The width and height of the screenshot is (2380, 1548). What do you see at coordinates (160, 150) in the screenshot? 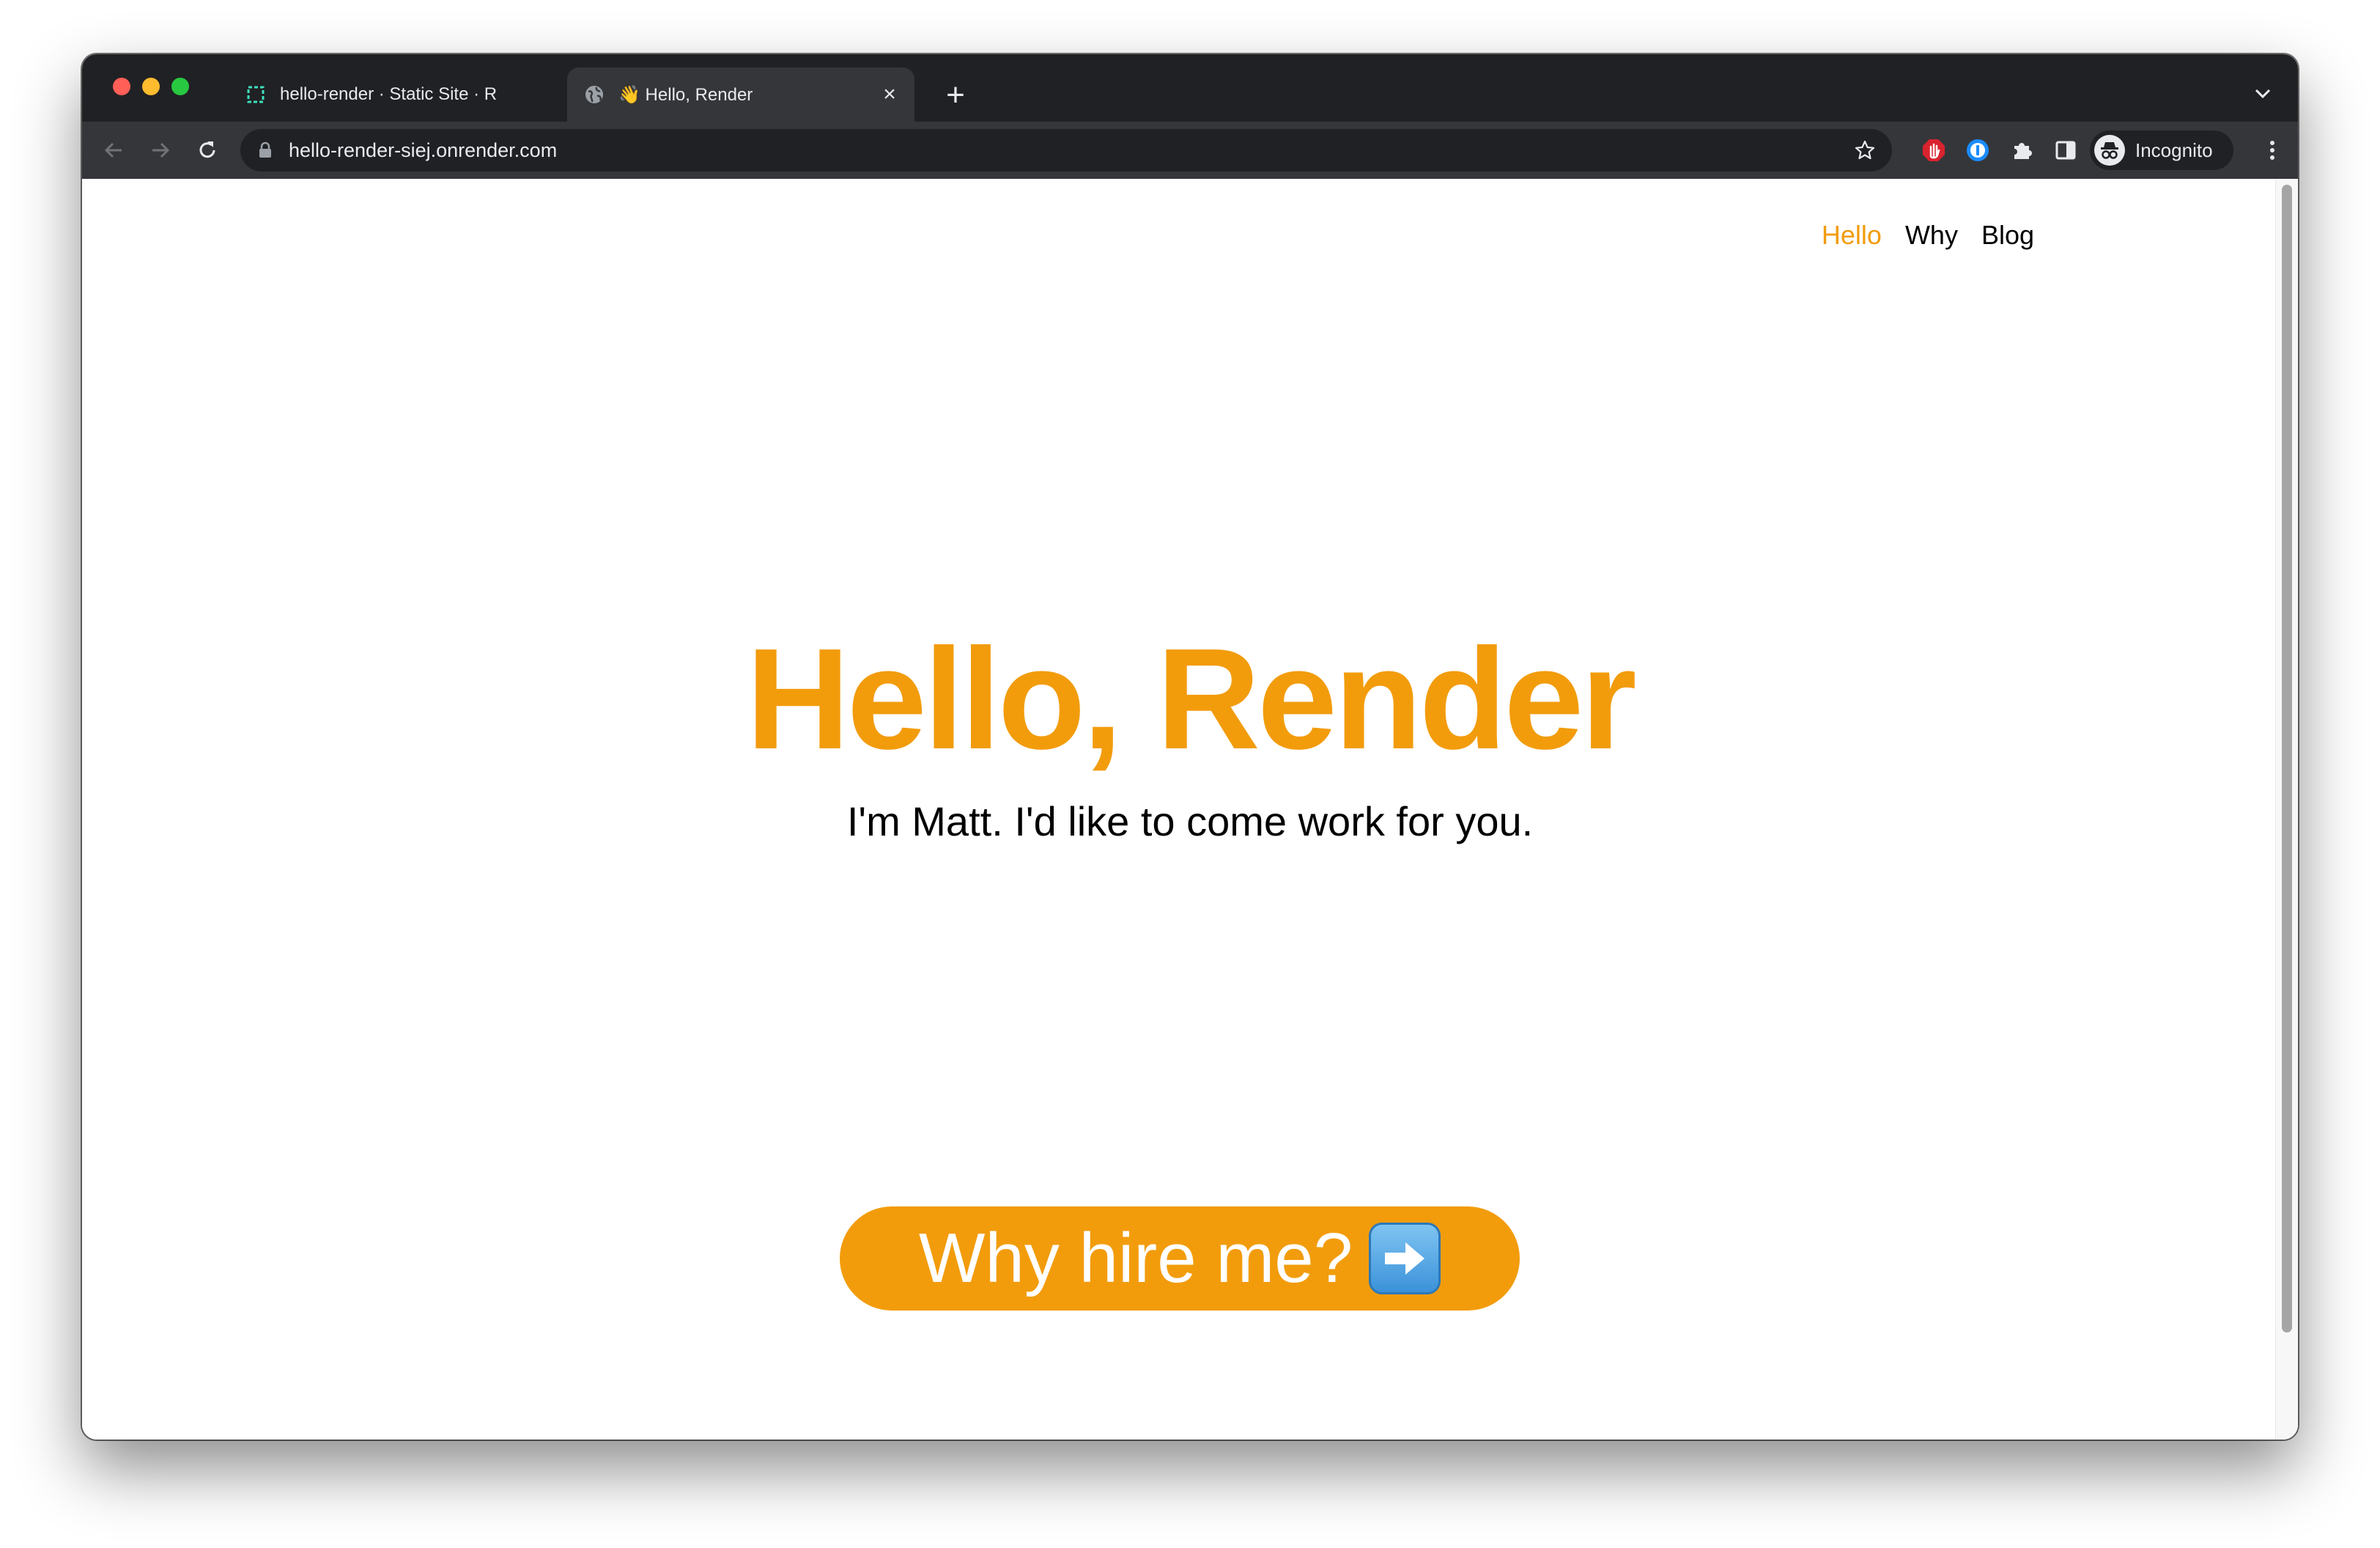
I see `forward-arrow-icon` at bounding box center [160, 150].